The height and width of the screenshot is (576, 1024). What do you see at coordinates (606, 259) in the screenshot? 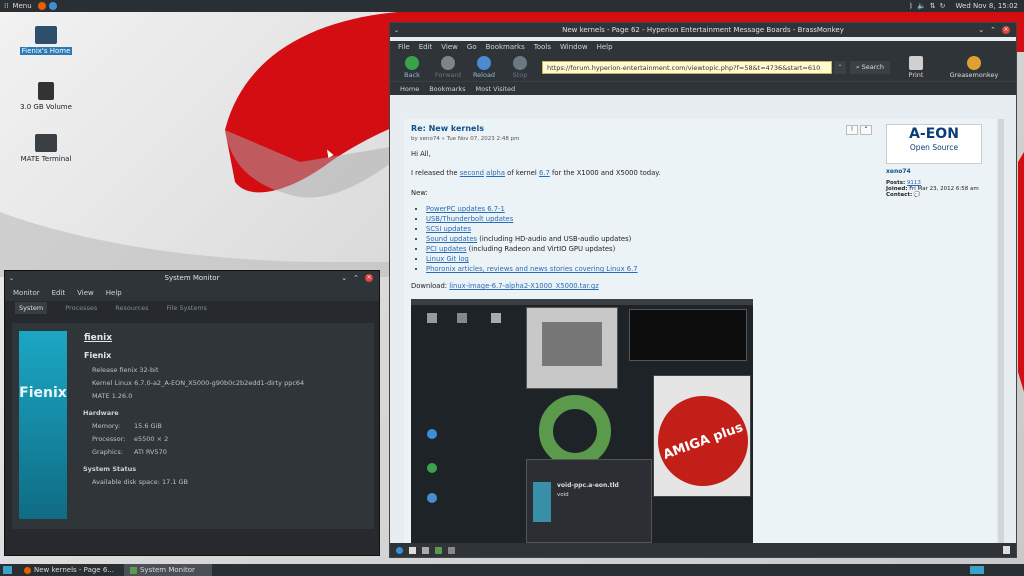
I see `list-item: Linux Git log` at bounding box center [606, 259].